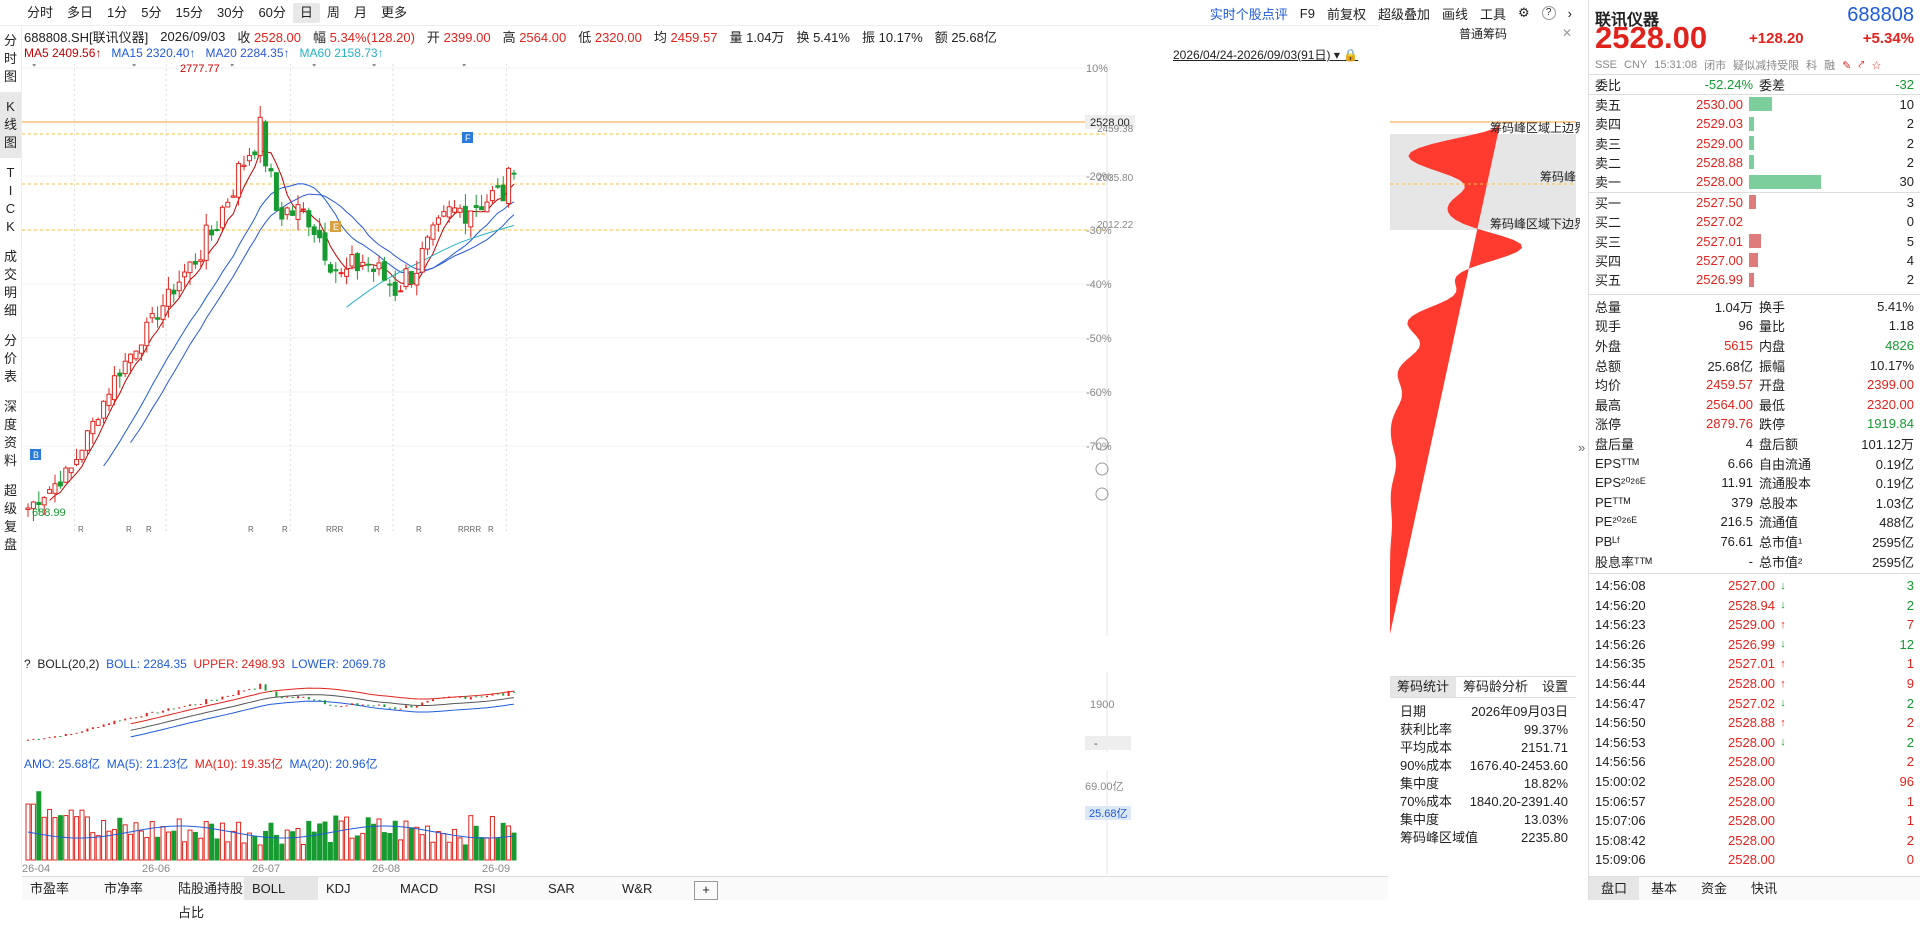 Image resolution: width=1920 pixels, height=925 pixels. Describe the element at coordinates (1623, 562) in the screenshot. I see `stat-label: 股息率ᵀᵀᴹ` at that location.